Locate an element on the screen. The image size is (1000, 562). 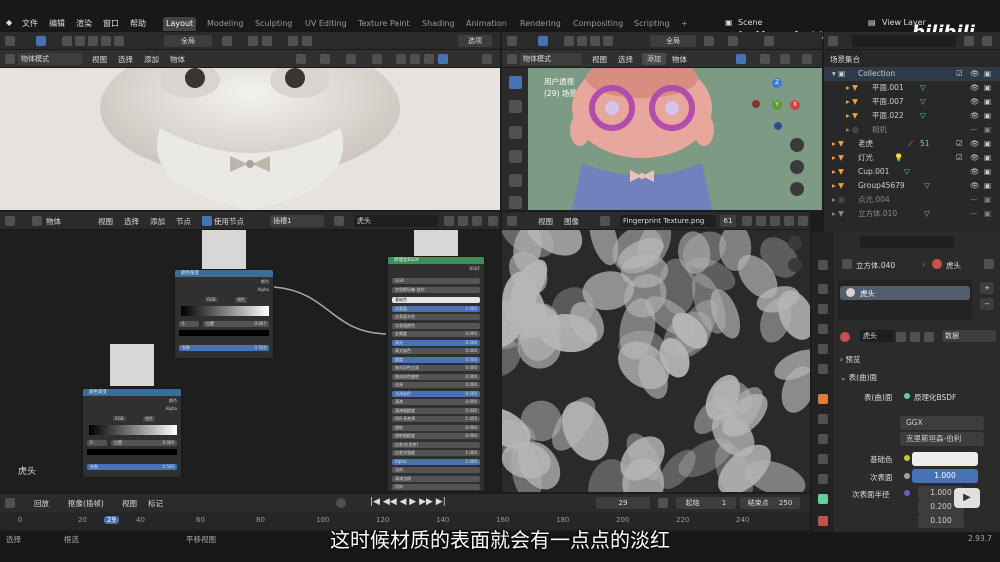
outliner-row: ▸ ▼ Cup.001 ▽ 👁 ▣ is located at coordinates (912, 172).